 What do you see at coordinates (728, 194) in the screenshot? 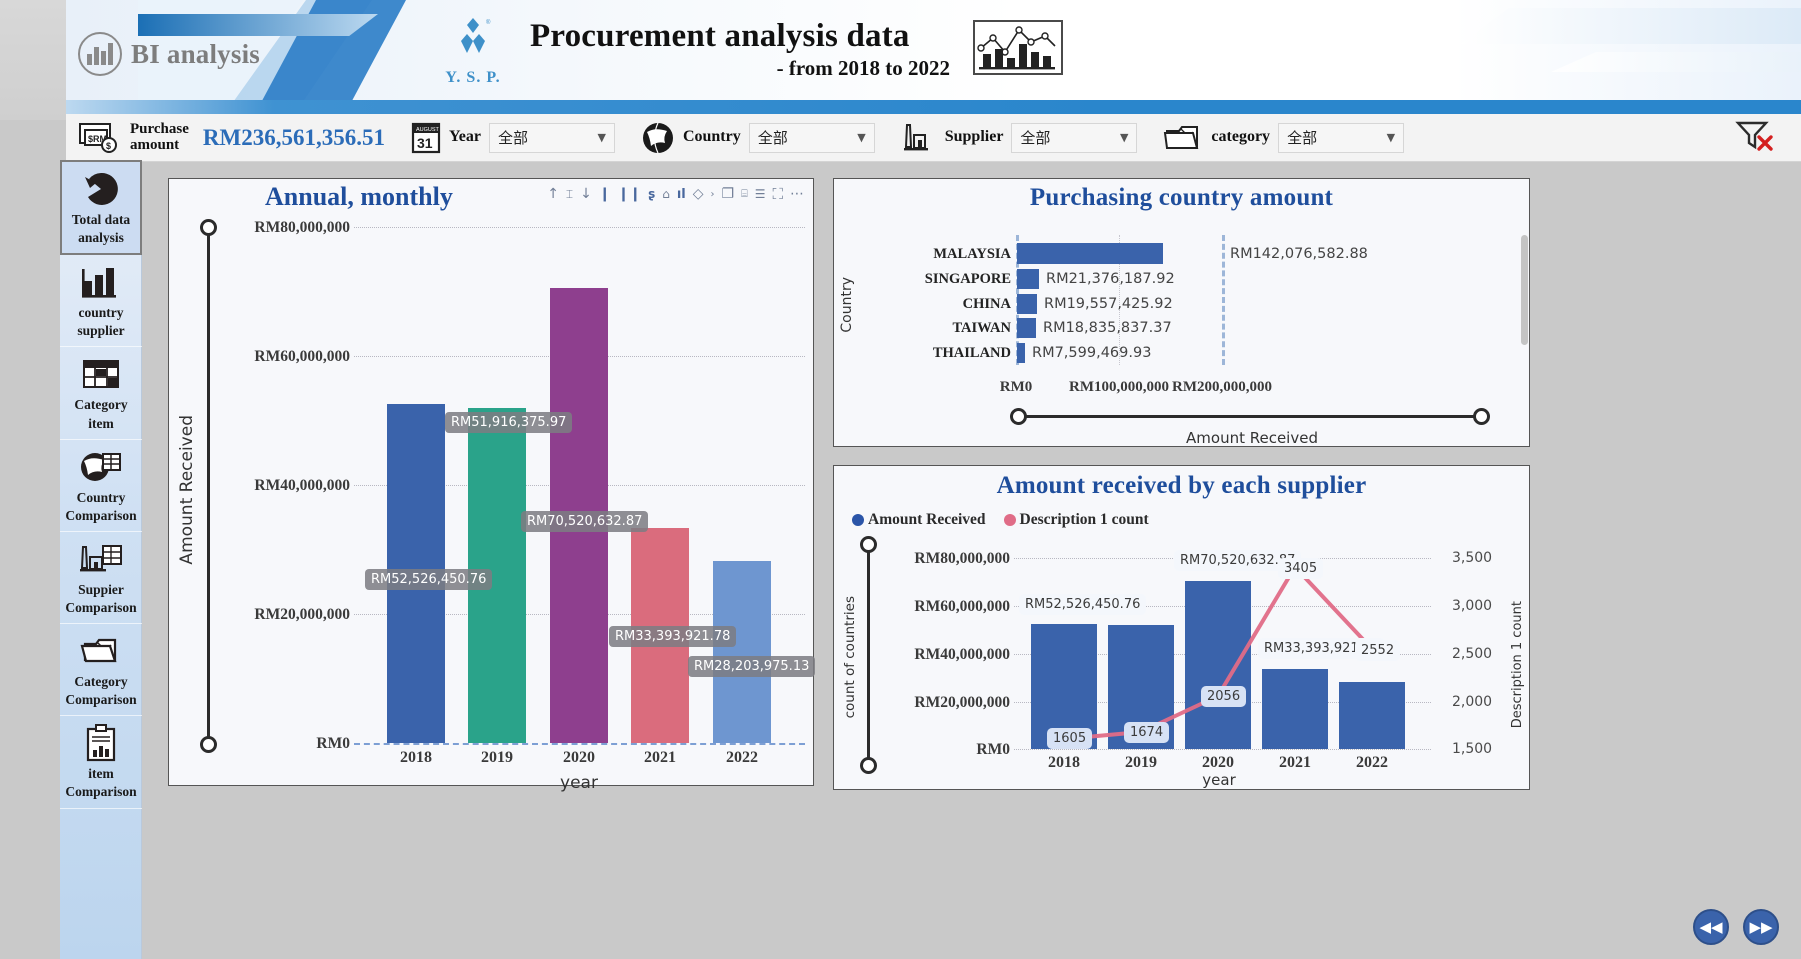
I see `copy-icon: ❐` at bounding box center [728, 194].